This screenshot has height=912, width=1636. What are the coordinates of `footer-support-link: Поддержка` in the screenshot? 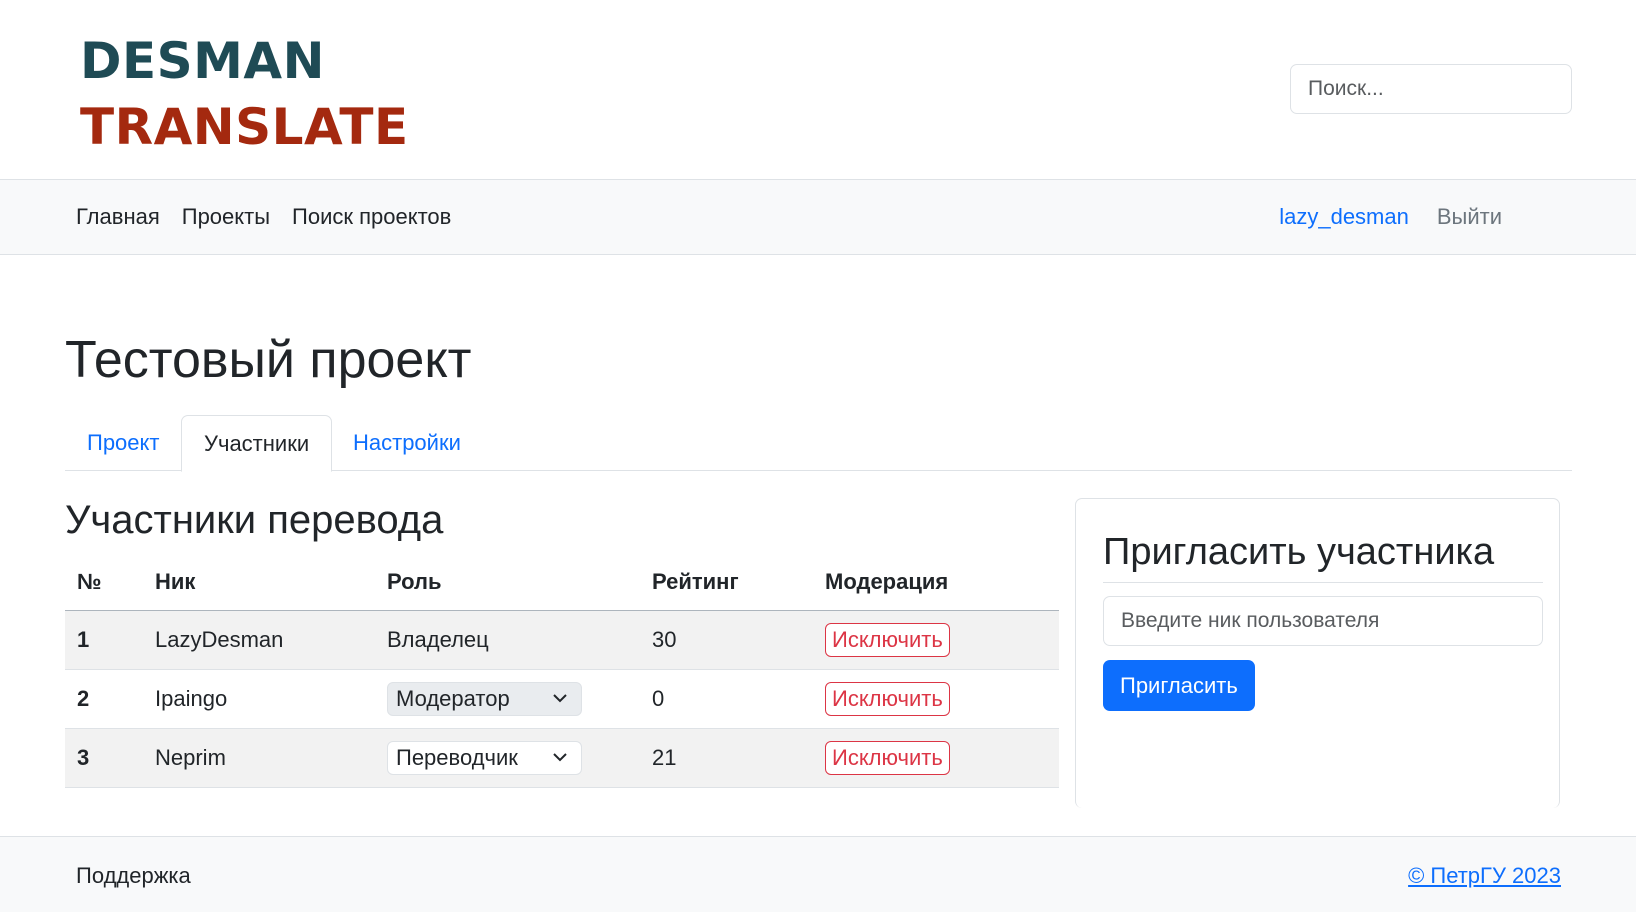 It's located at (133, 876).